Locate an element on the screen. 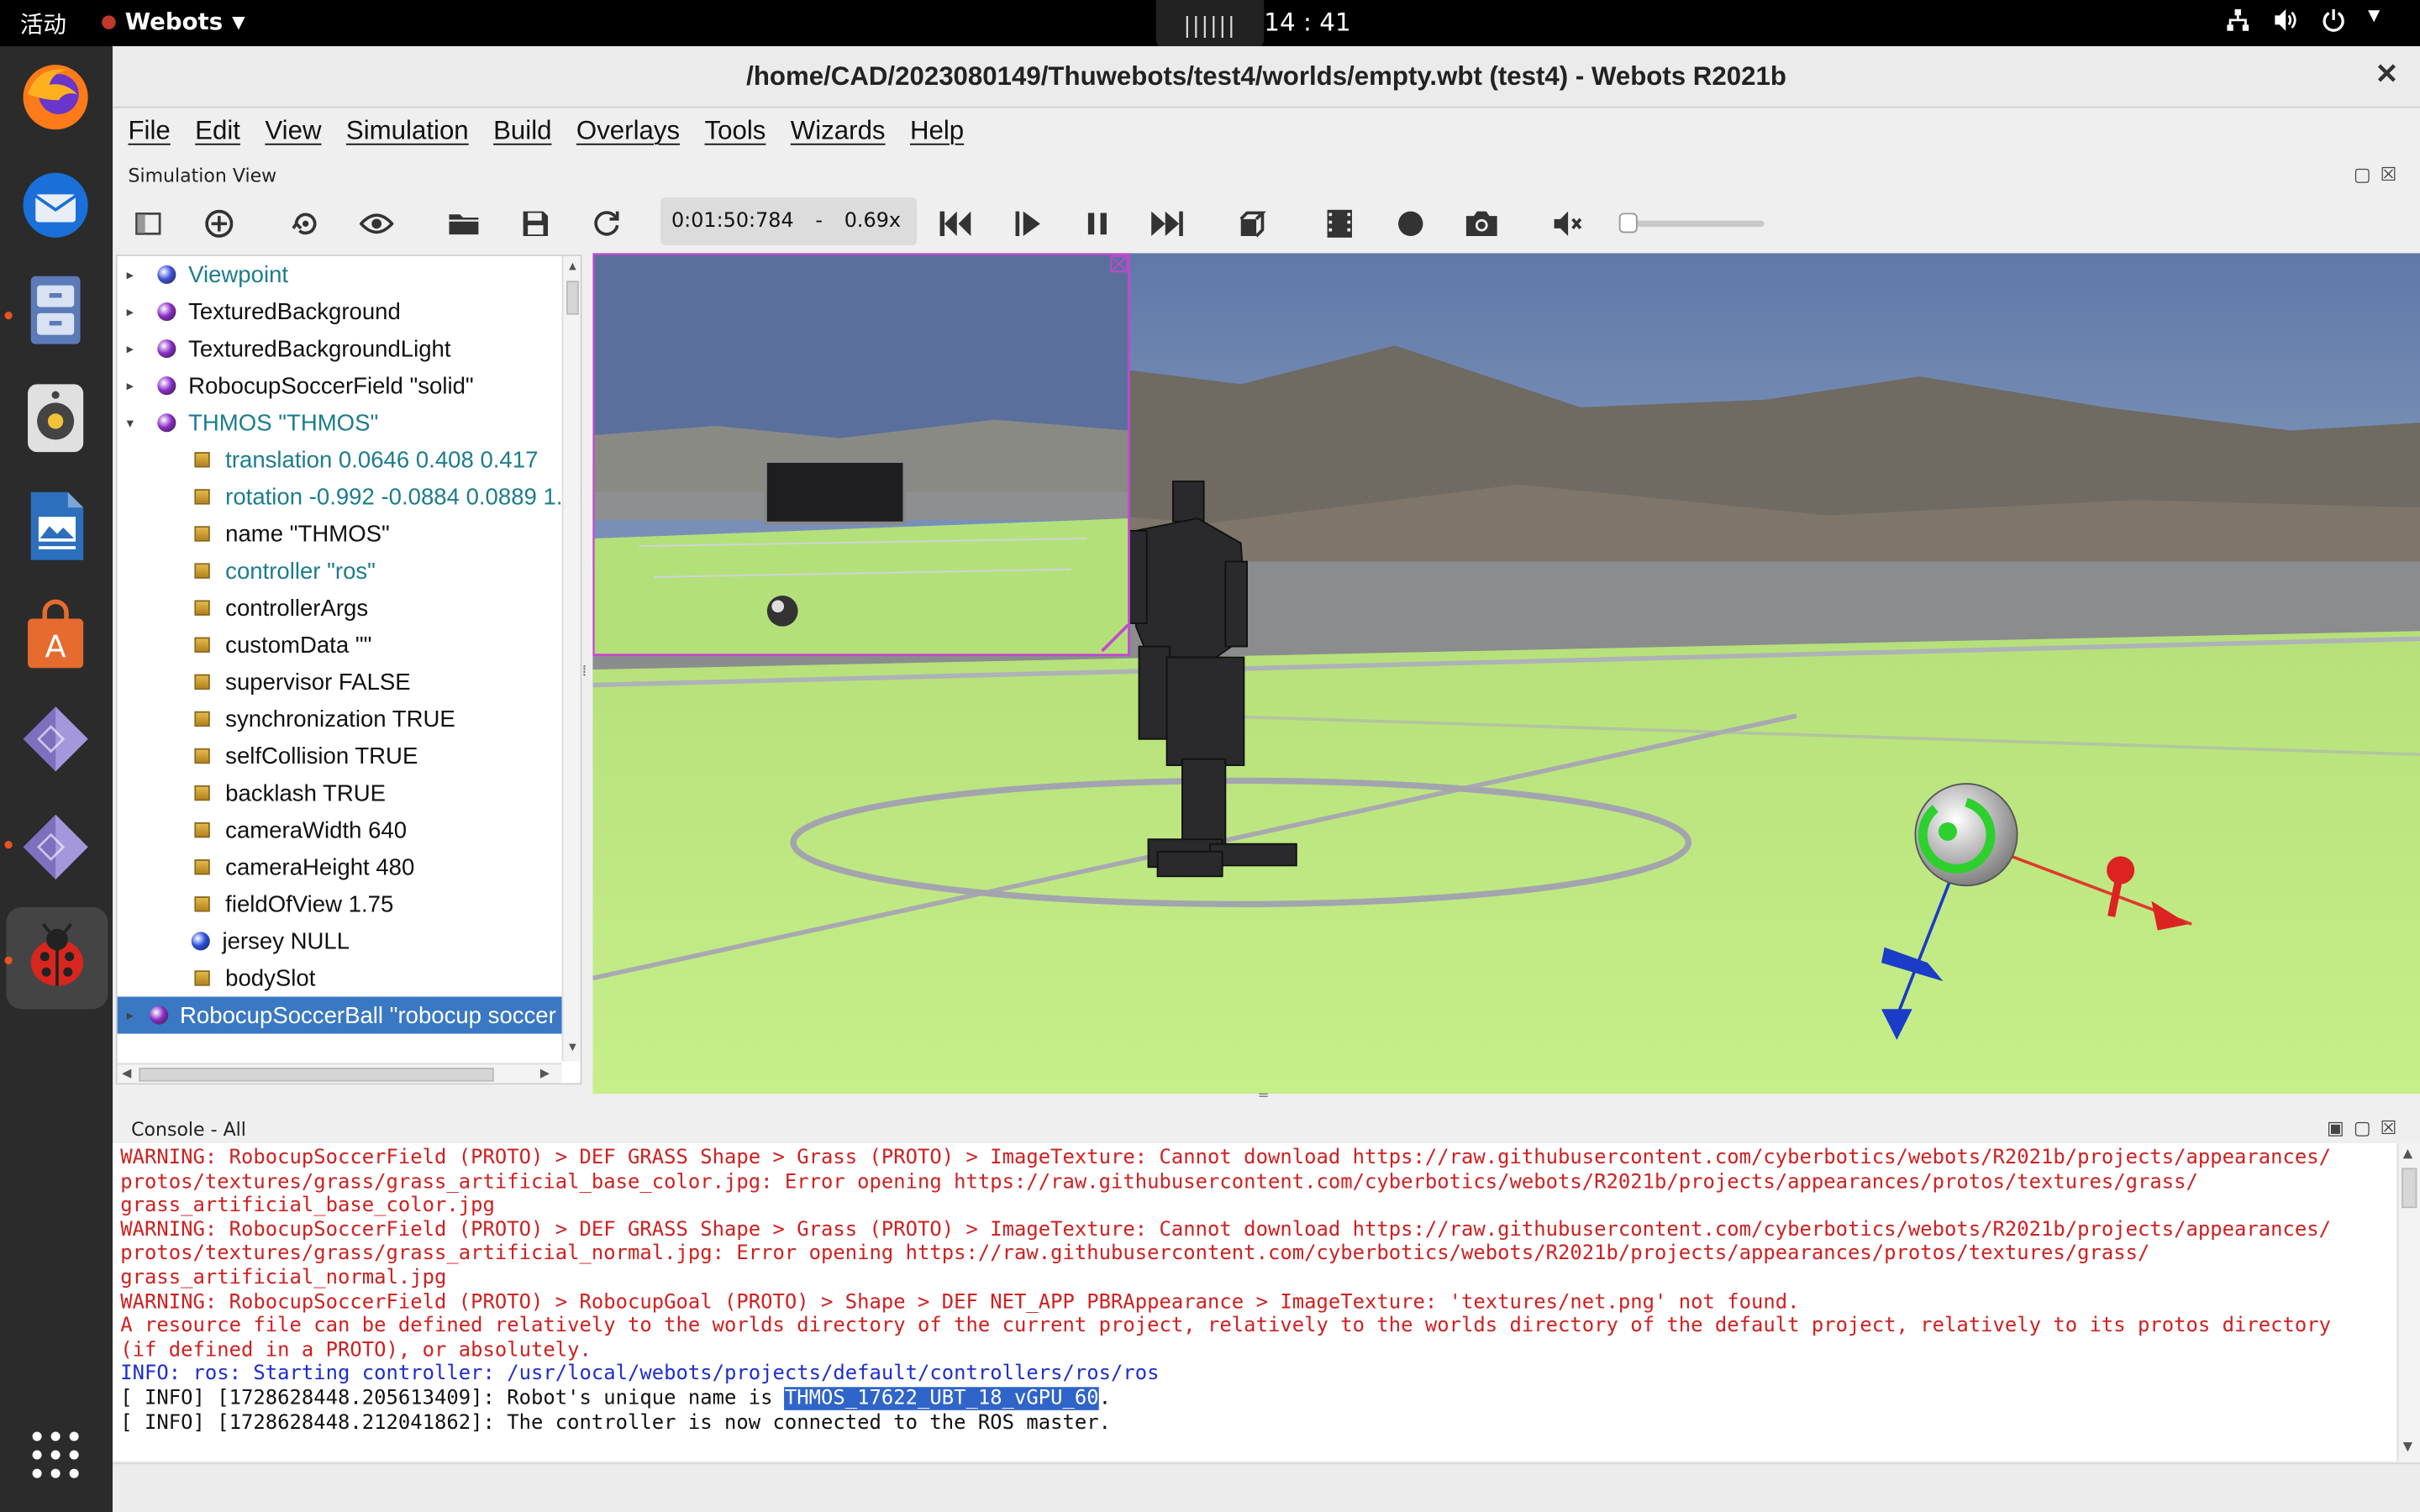 The image size is (2420, 1512). menu-wizards: Wizards is located at coordinates (839, 131).